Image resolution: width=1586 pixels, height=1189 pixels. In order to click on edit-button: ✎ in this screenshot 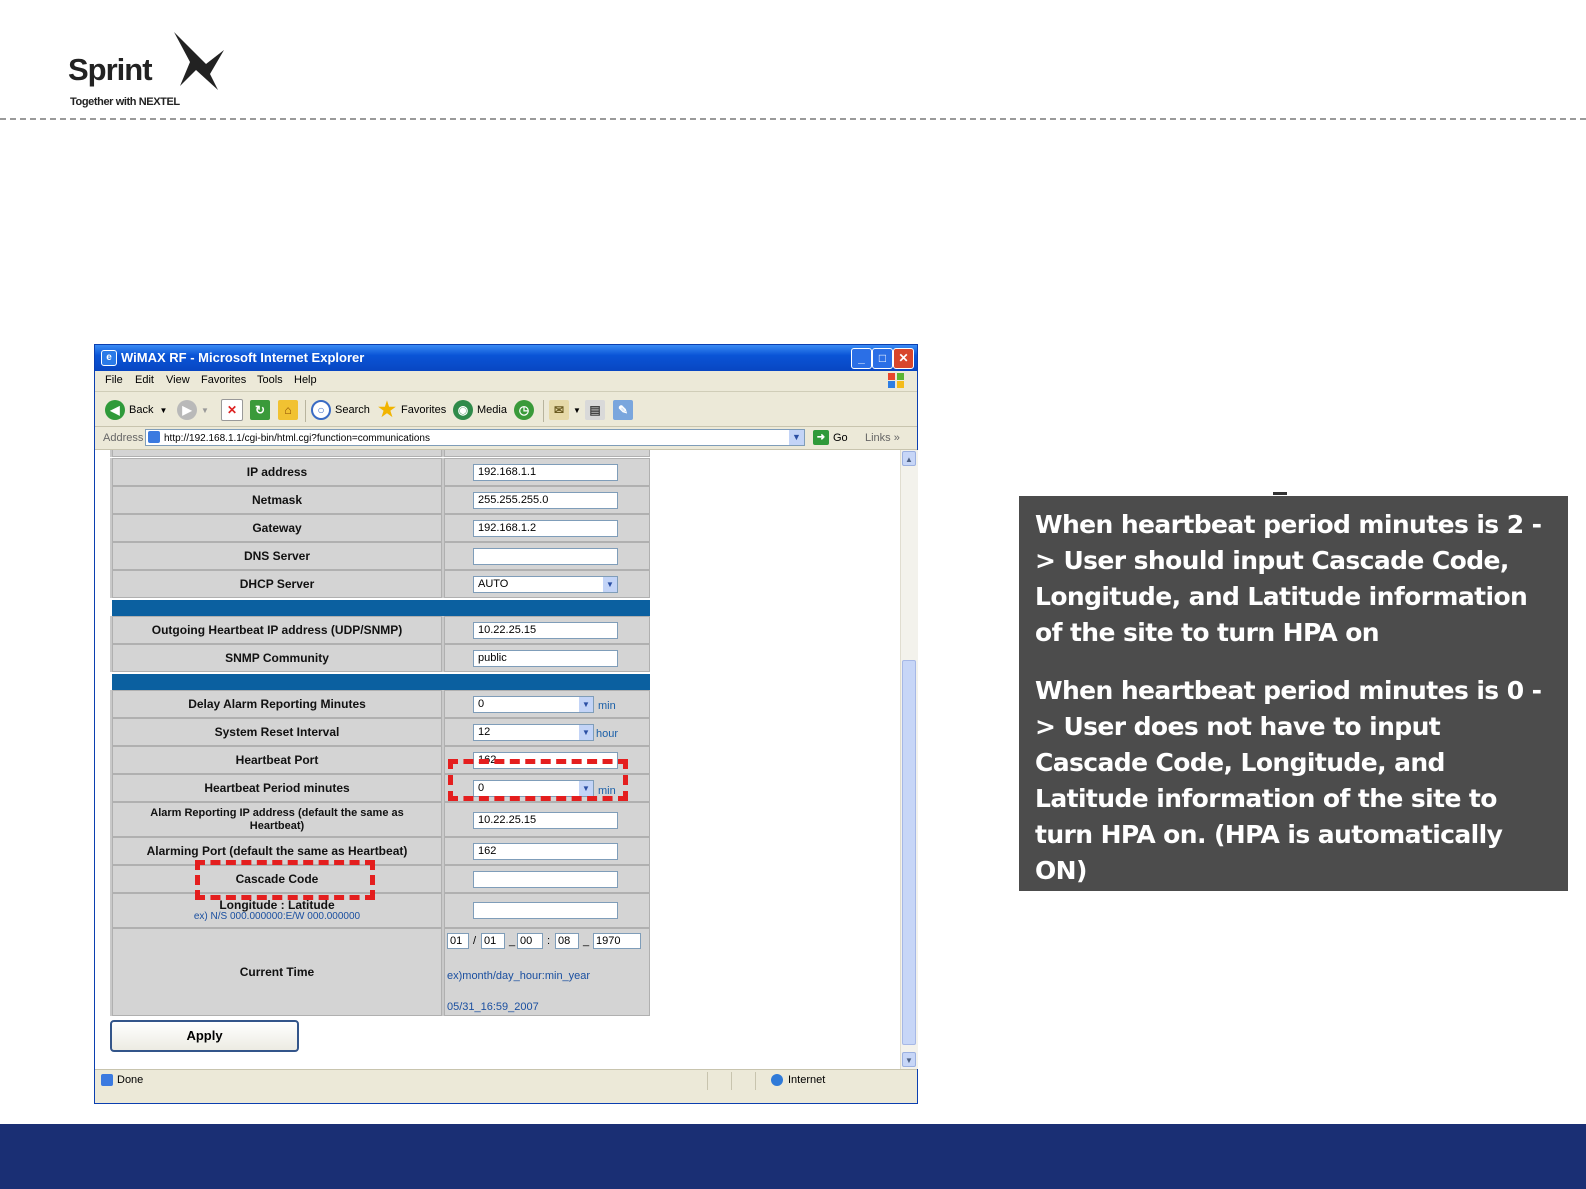, I will do `click(625, 410)`.